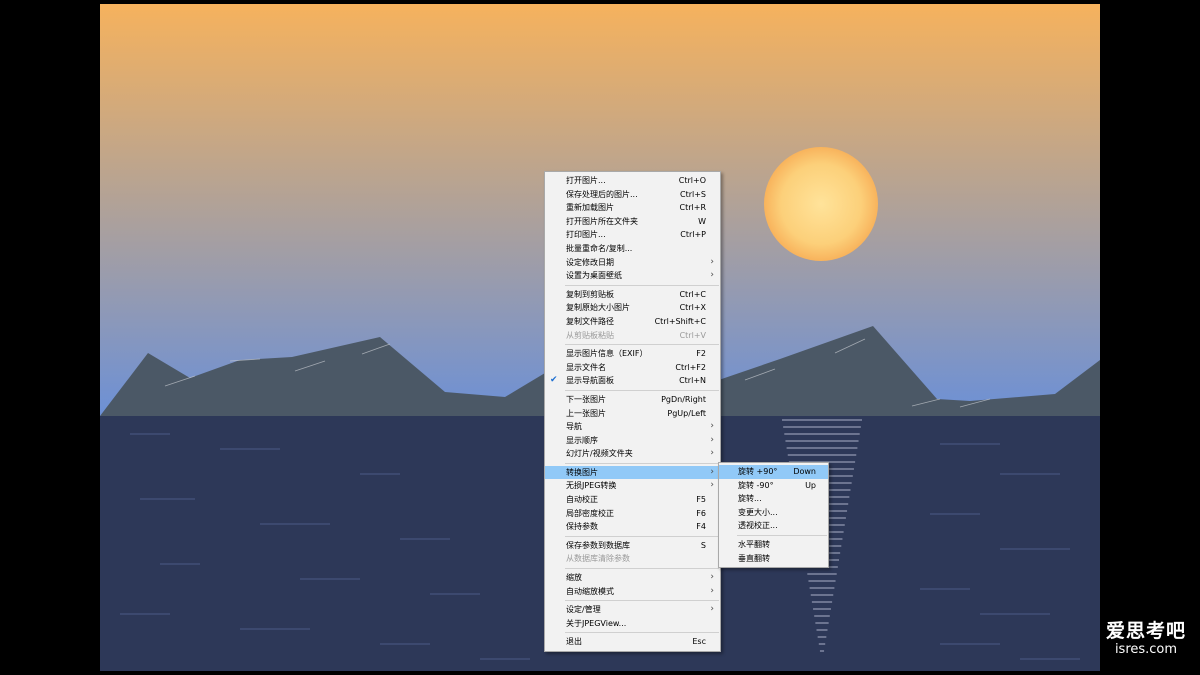  Describe the element at coordinates (758, 471) in the screenshot. I see `menu-item-label: 旋转 +90°` at that location.